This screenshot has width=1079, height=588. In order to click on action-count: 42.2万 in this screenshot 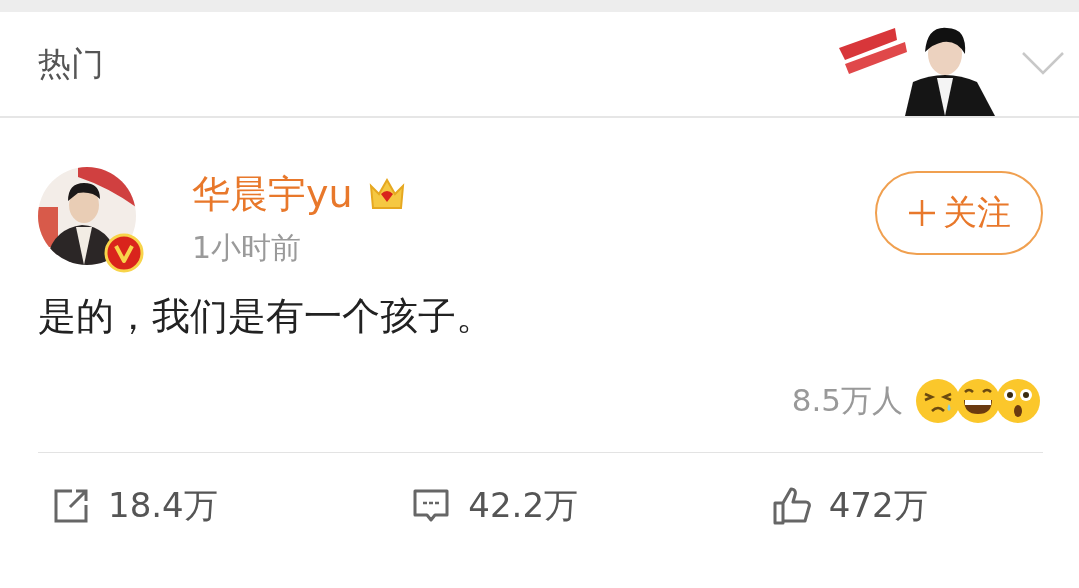, I will do `click(523, 506)`.